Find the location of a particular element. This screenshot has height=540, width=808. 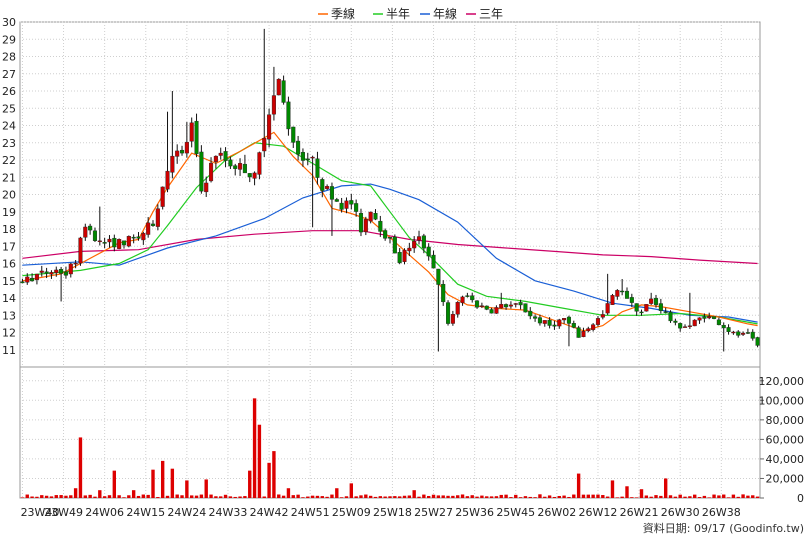

volume-tick-label: 0 is located at coordinates (800, 498).